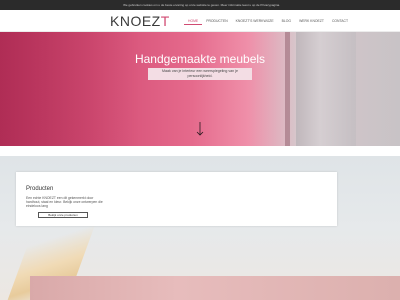  What do you see at coordinates (326, 89) in the screenshot?
I see `hero-door` at bounding box center [326, 89].